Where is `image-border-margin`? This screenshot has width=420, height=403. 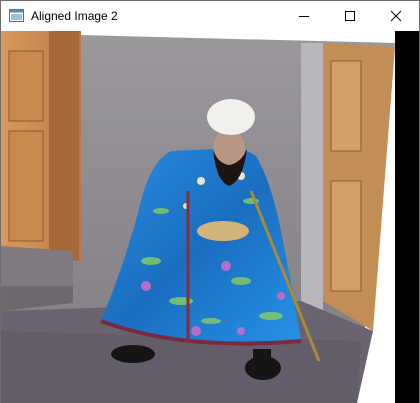 image-border-margin is located at coordinates (407, 217).